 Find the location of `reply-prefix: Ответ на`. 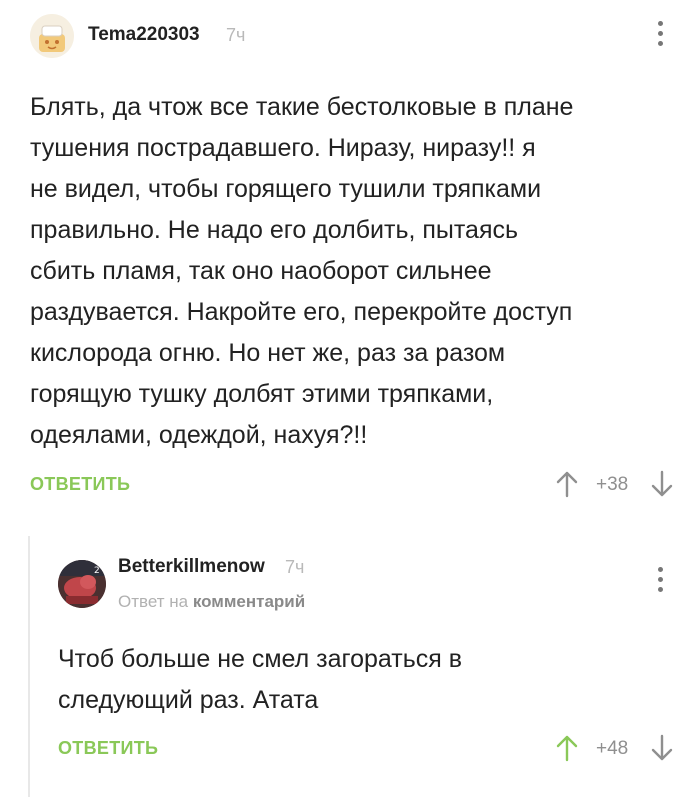

reply-prefix: Ответ на is located at coordinates (153, 601).